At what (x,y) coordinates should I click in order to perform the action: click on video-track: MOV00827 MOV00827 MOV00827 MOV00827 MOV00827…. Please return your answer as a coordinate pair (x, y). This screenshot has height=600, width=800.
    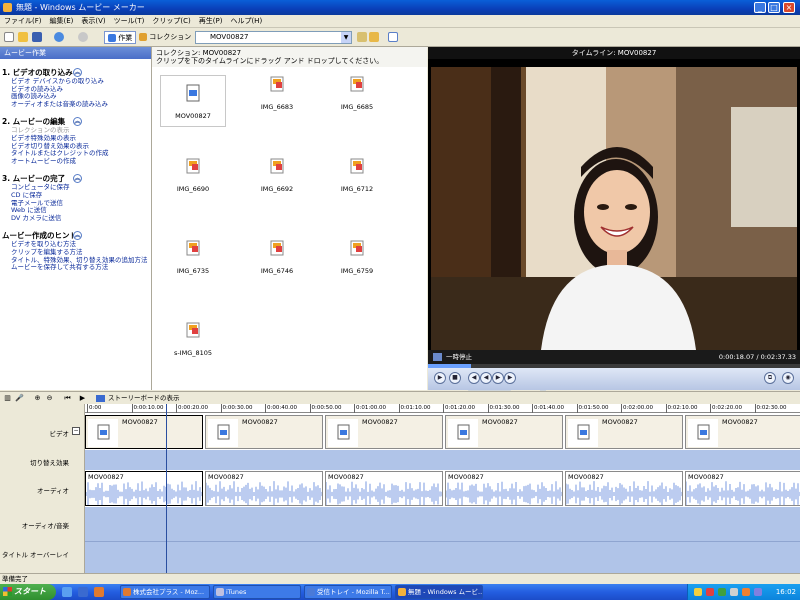
    Looking at the image, I should click on (442, 432).